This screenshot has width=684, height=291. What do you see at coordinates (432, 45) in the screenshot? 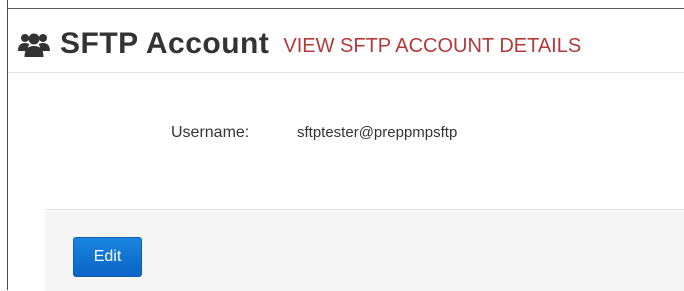
I see `page-subtitle: VIEW SFTP ACCOUNT DETAILS` at bounding box center [432, 45].